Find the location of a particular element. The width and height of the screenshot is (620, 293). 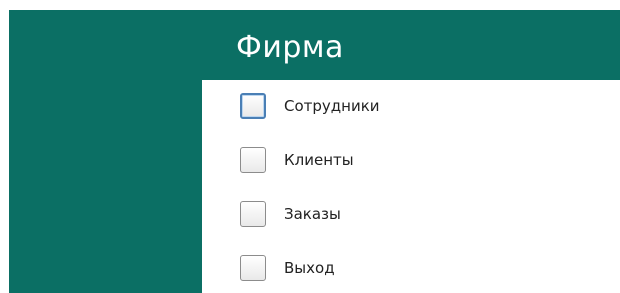

employees-button is located at coordinates (253, 106).